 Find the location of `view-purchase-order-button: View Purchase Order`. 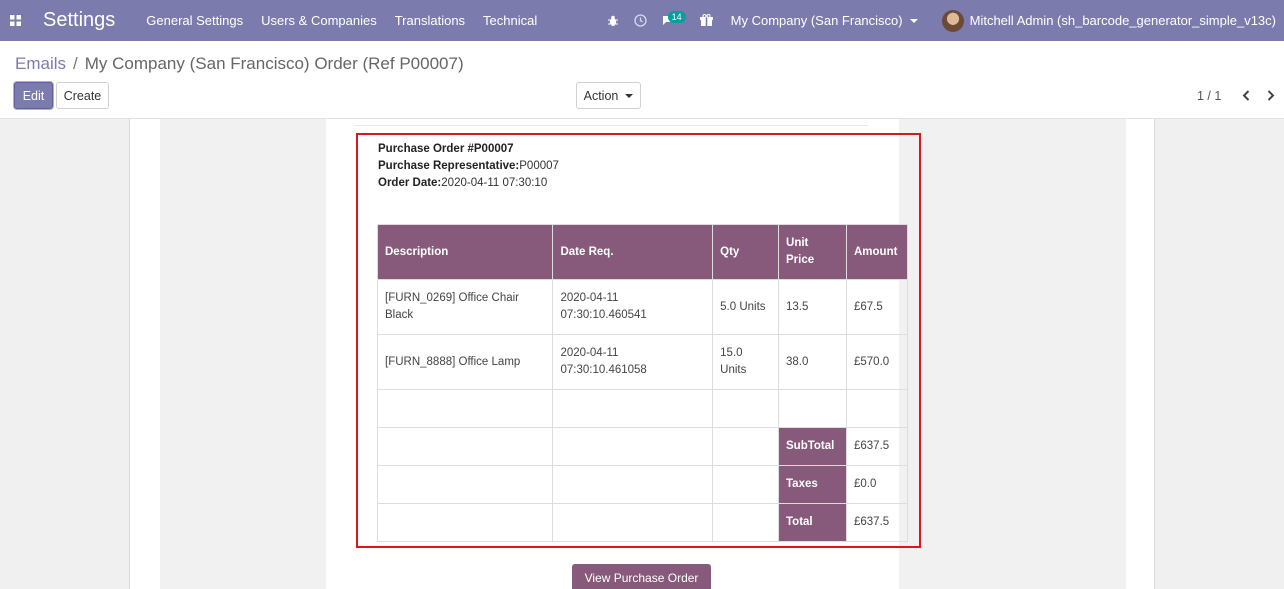

view-purchase-order-button: View Purchase Order is located at coordinates (641, 576).